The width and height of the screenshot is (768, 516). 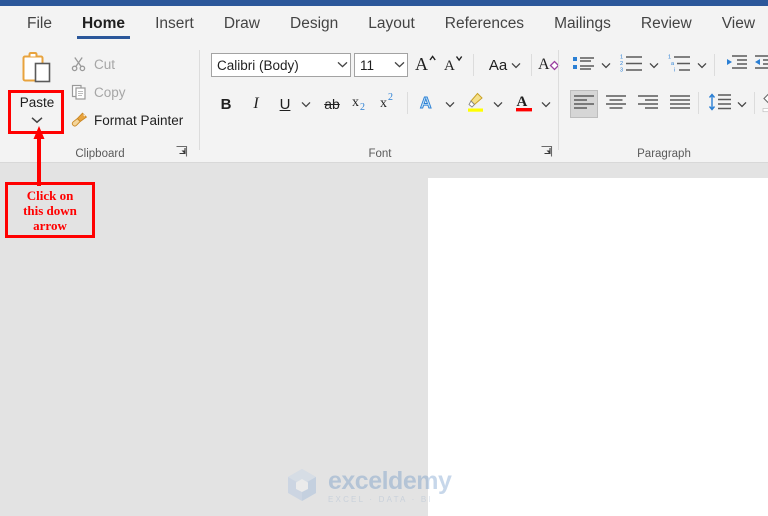 I want to click on svg-text: 1, so click(x=669, y=57).